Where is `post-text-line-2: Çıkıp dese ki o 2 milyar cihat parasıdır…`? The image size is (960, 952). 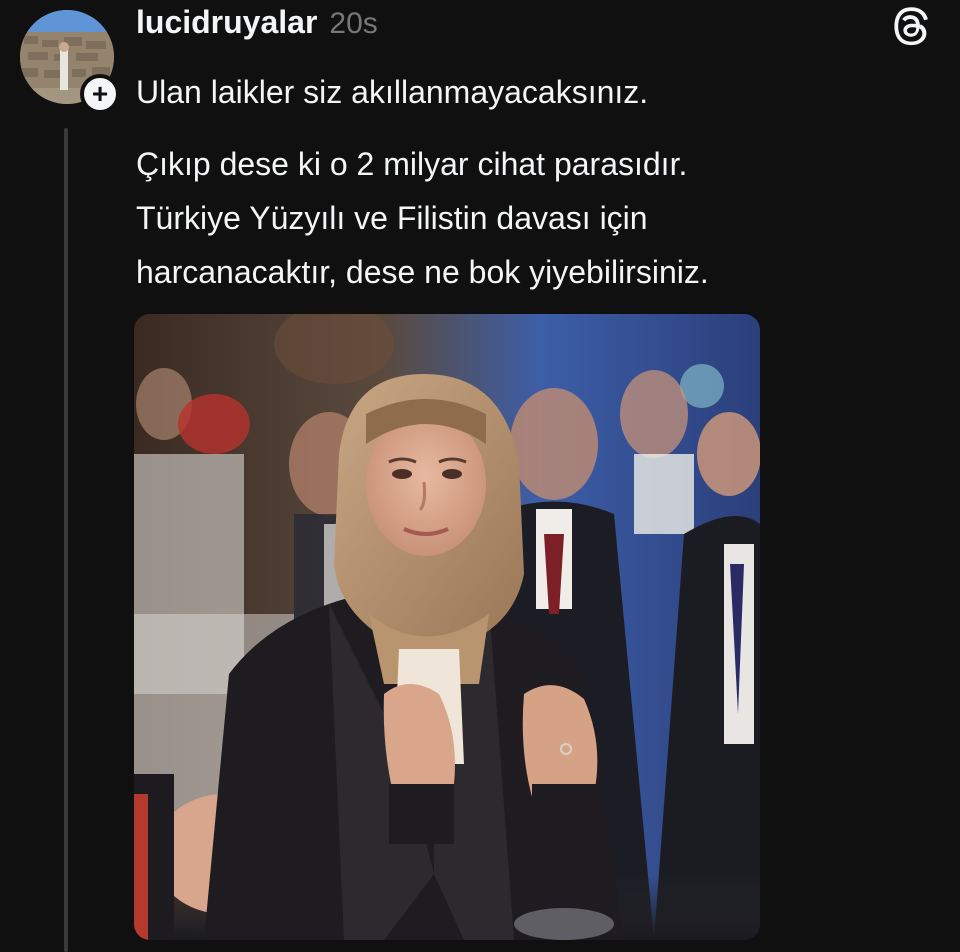
post-text-line-2: Çıkıp dese ki o 2 milyar cihat parasıdır… is located at coordinates (412, 164).